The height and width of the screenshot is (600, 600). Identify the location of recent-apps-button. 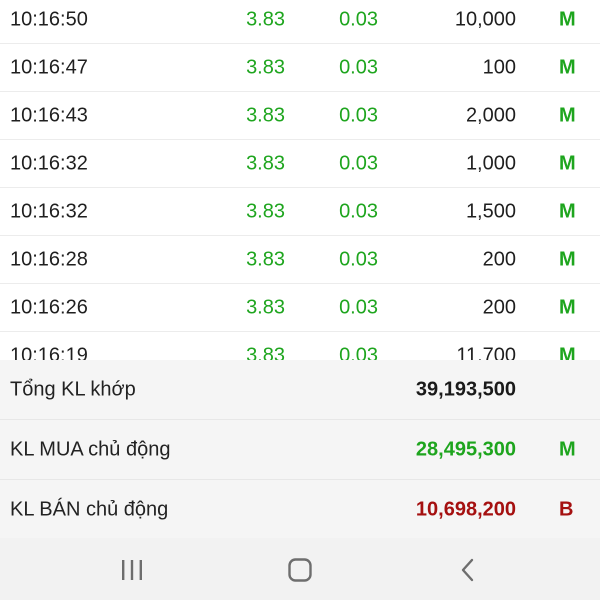
(132, 570).